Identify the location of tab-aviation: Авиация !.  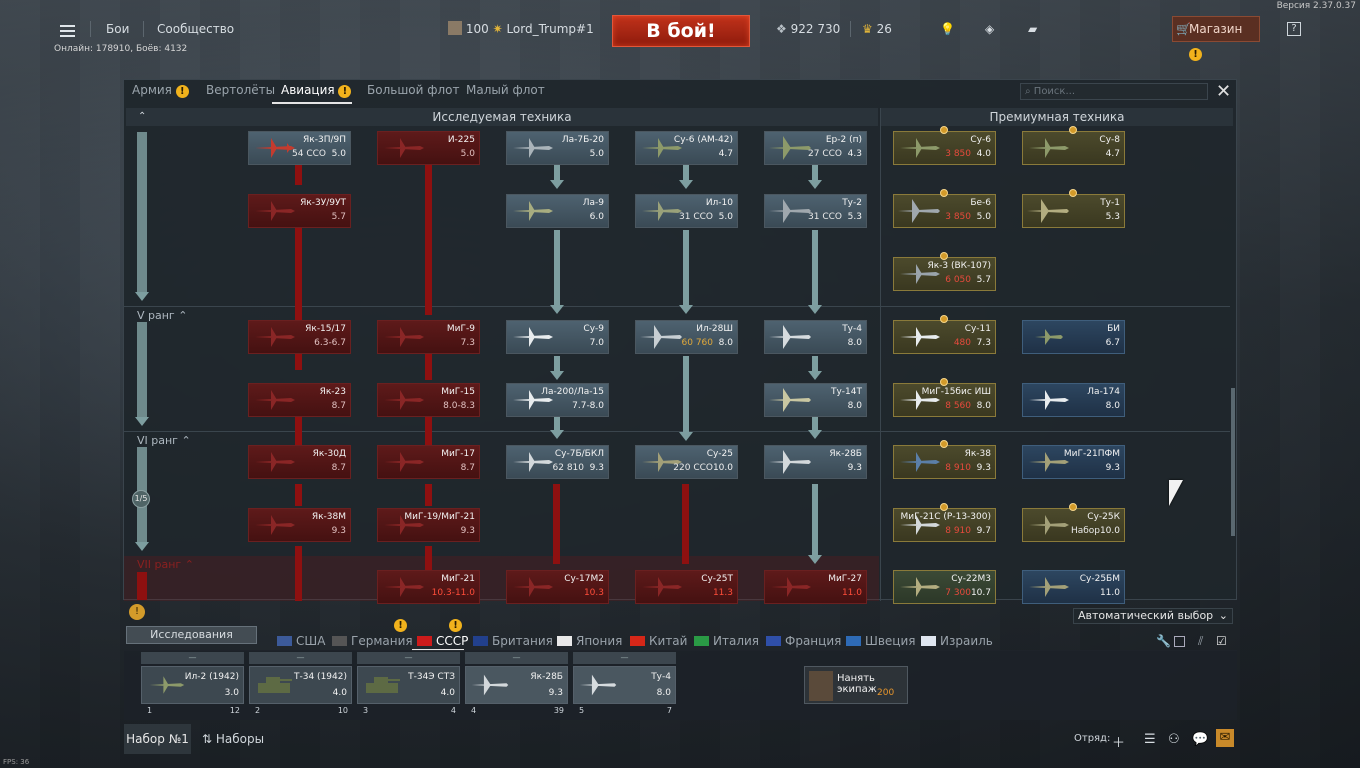
(316, 90).